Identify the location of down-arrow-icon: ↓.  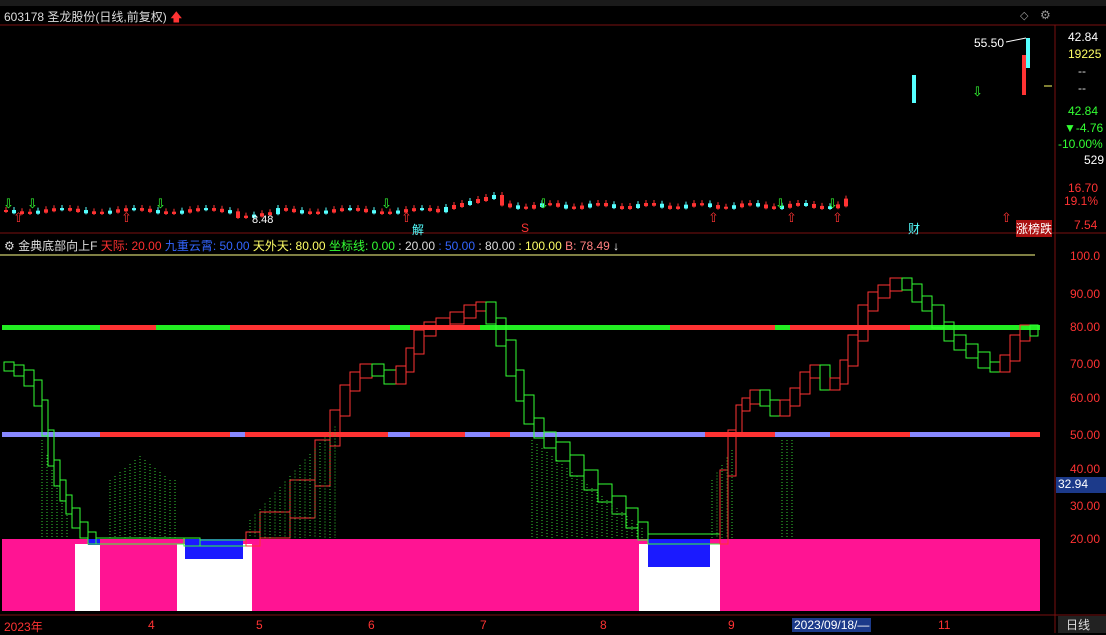
(616, 246).